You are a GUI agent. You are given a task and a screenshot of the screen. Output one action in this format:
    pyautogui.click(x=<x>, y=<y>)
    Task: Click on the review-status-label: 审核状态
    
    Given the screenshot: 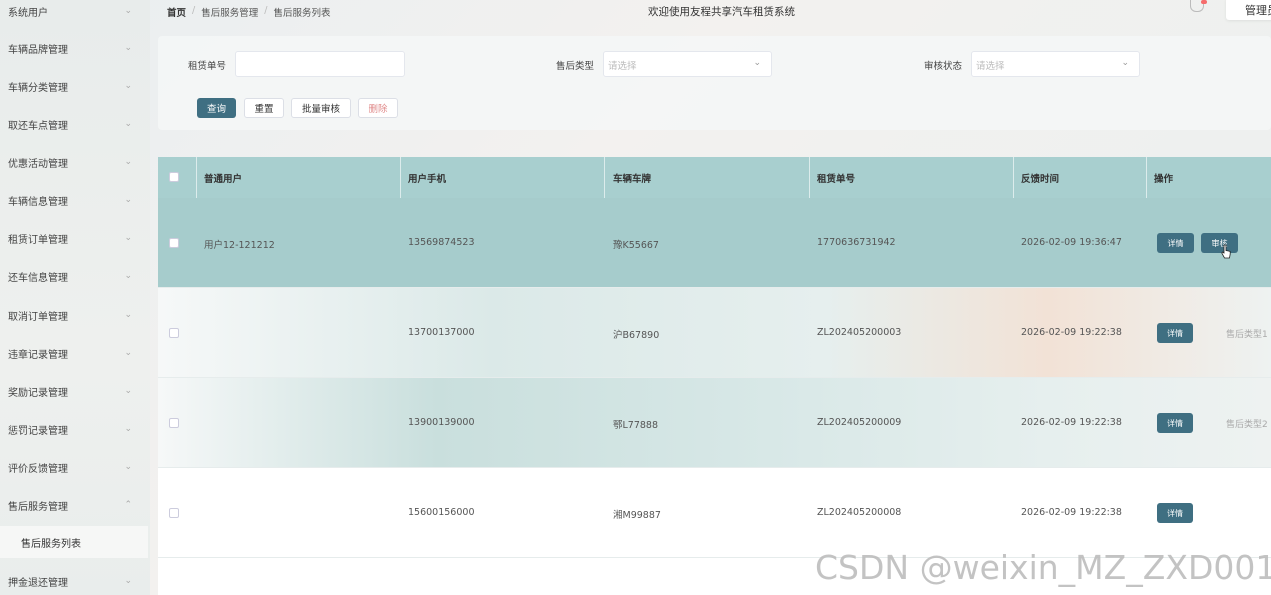 What is the action you would take?
    pyautogui.click(x=943, y=66)
    